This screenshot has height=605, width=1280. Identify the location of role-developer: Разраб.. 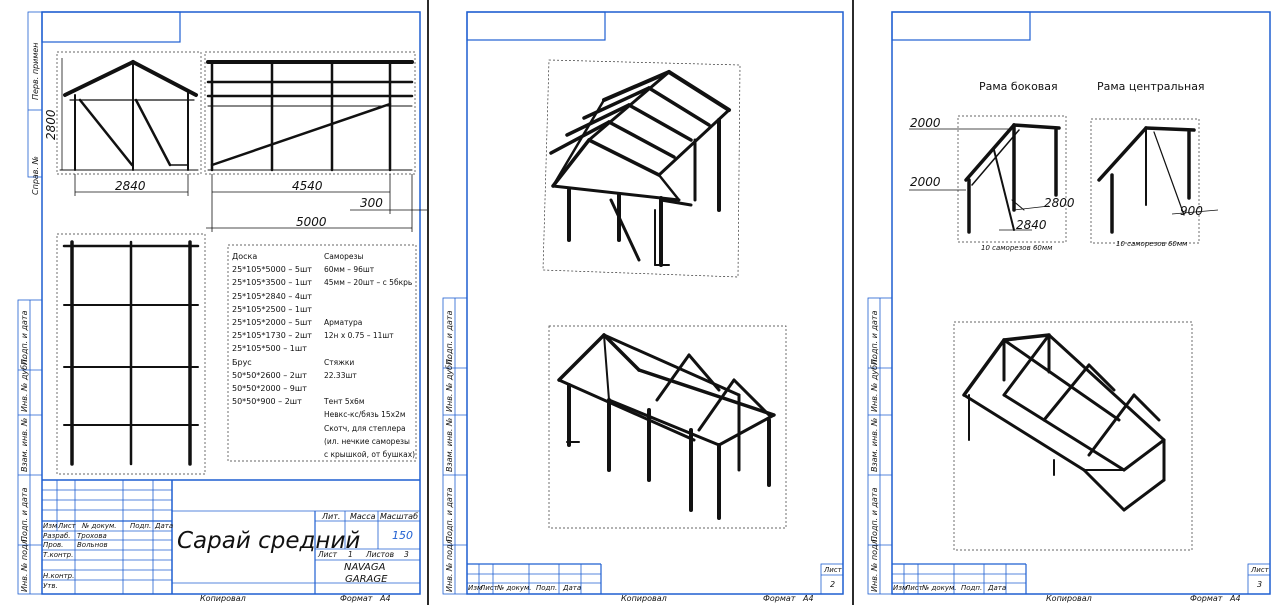
(57, 536).